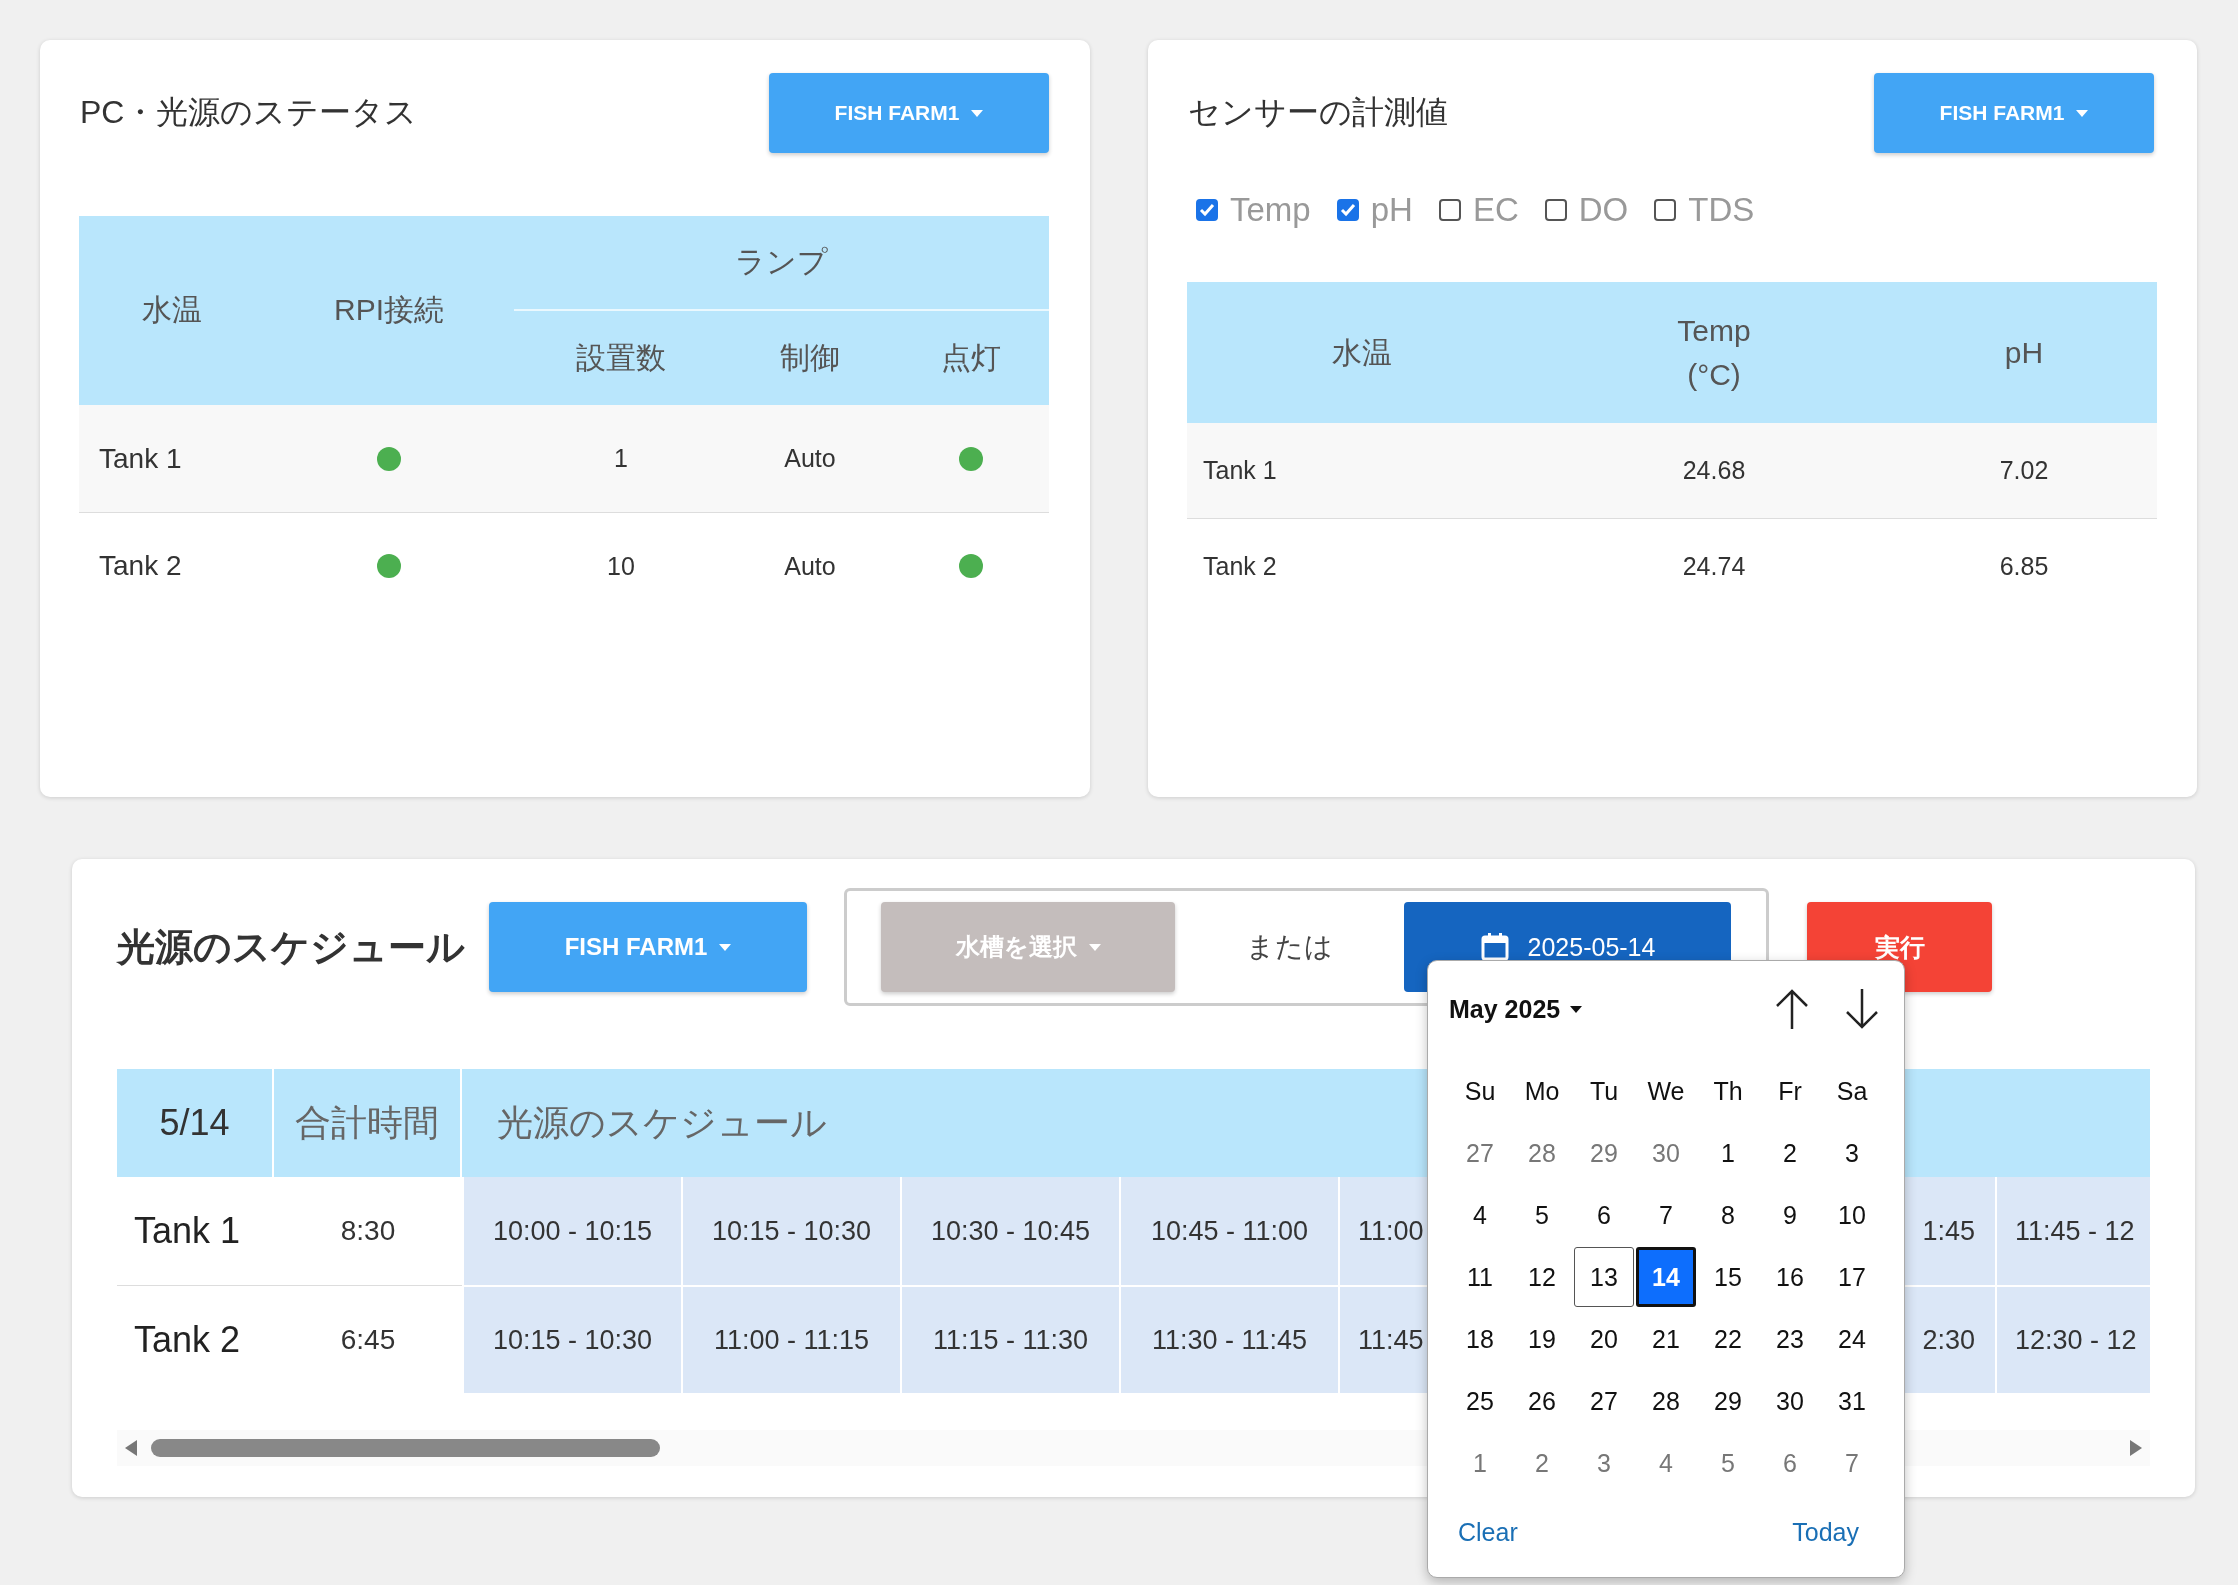  Describe the element at coordinates (1289, 947) in the screenshot. I see `or-label: または` at that location.